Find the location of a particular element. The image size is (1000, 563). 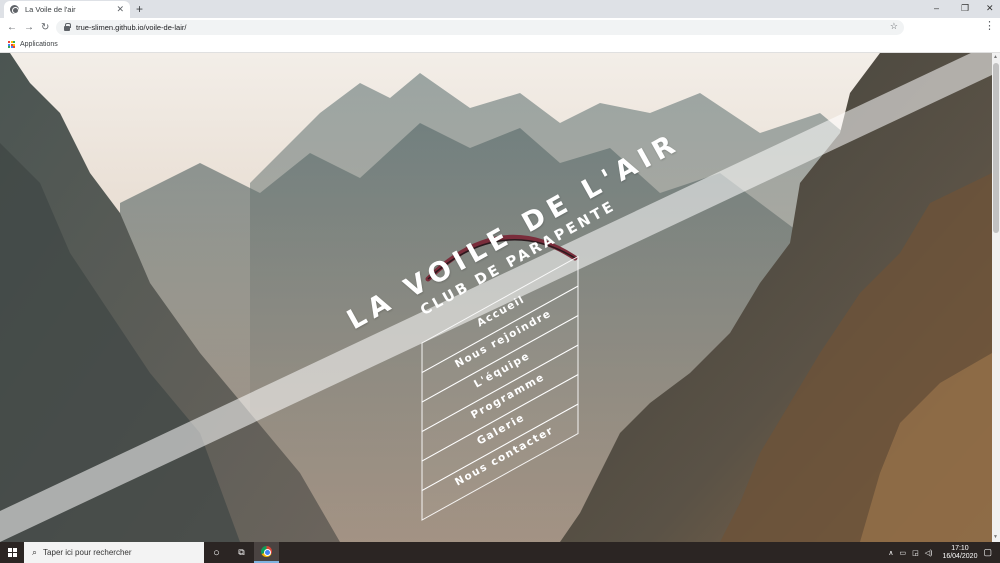

tab-close-icon: ✕ is located at coordinates (120, 9).